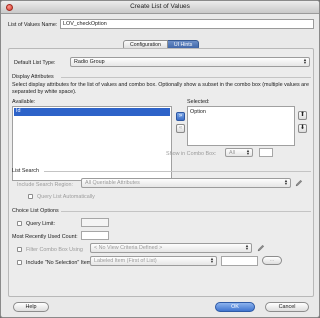 This screenshot has width=320, height=318. What do you see at coordinates (33, 77) in the screenshot?
I see `display-attributes-title: Display Attributes` at bounding box center [33, 77].